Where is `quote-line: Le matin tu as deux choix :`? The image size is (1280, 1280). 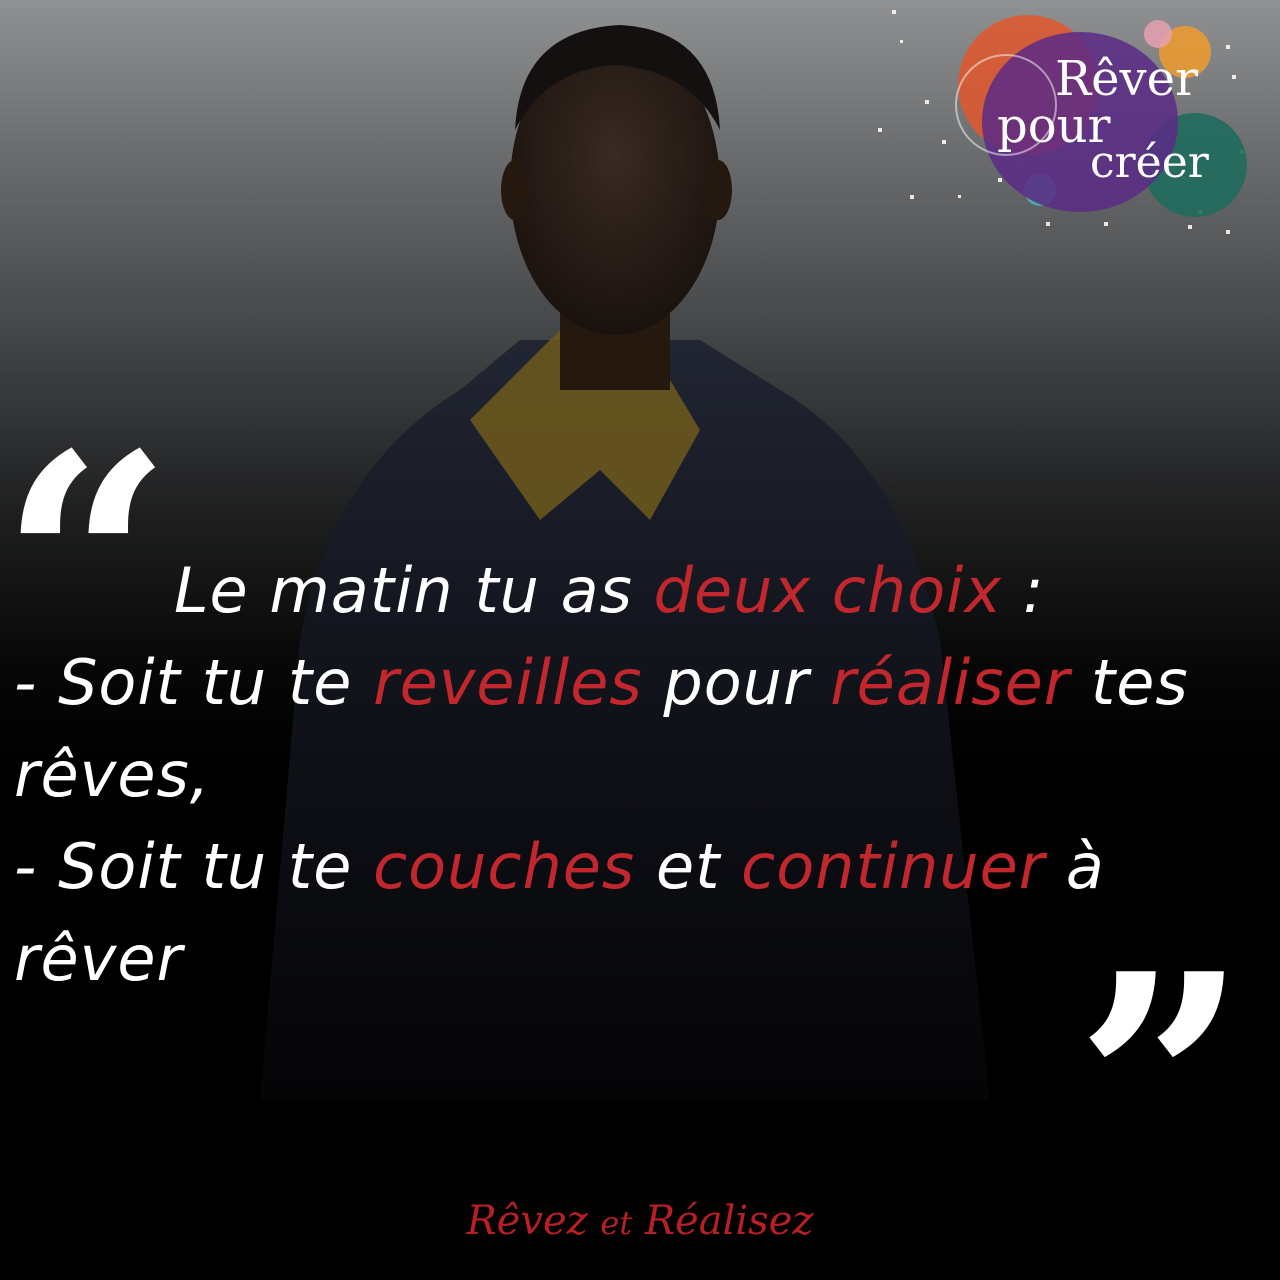 quote-line: Le matin tu as deux choix : is located at coordinates (645, 591).